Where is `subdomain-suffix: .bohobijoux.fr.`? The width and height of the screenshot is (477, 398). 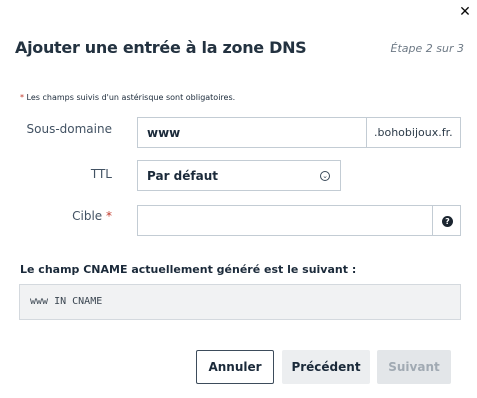
subdomain-suffix: .bohobijoux.fr. is located at coordinates (413, 132).